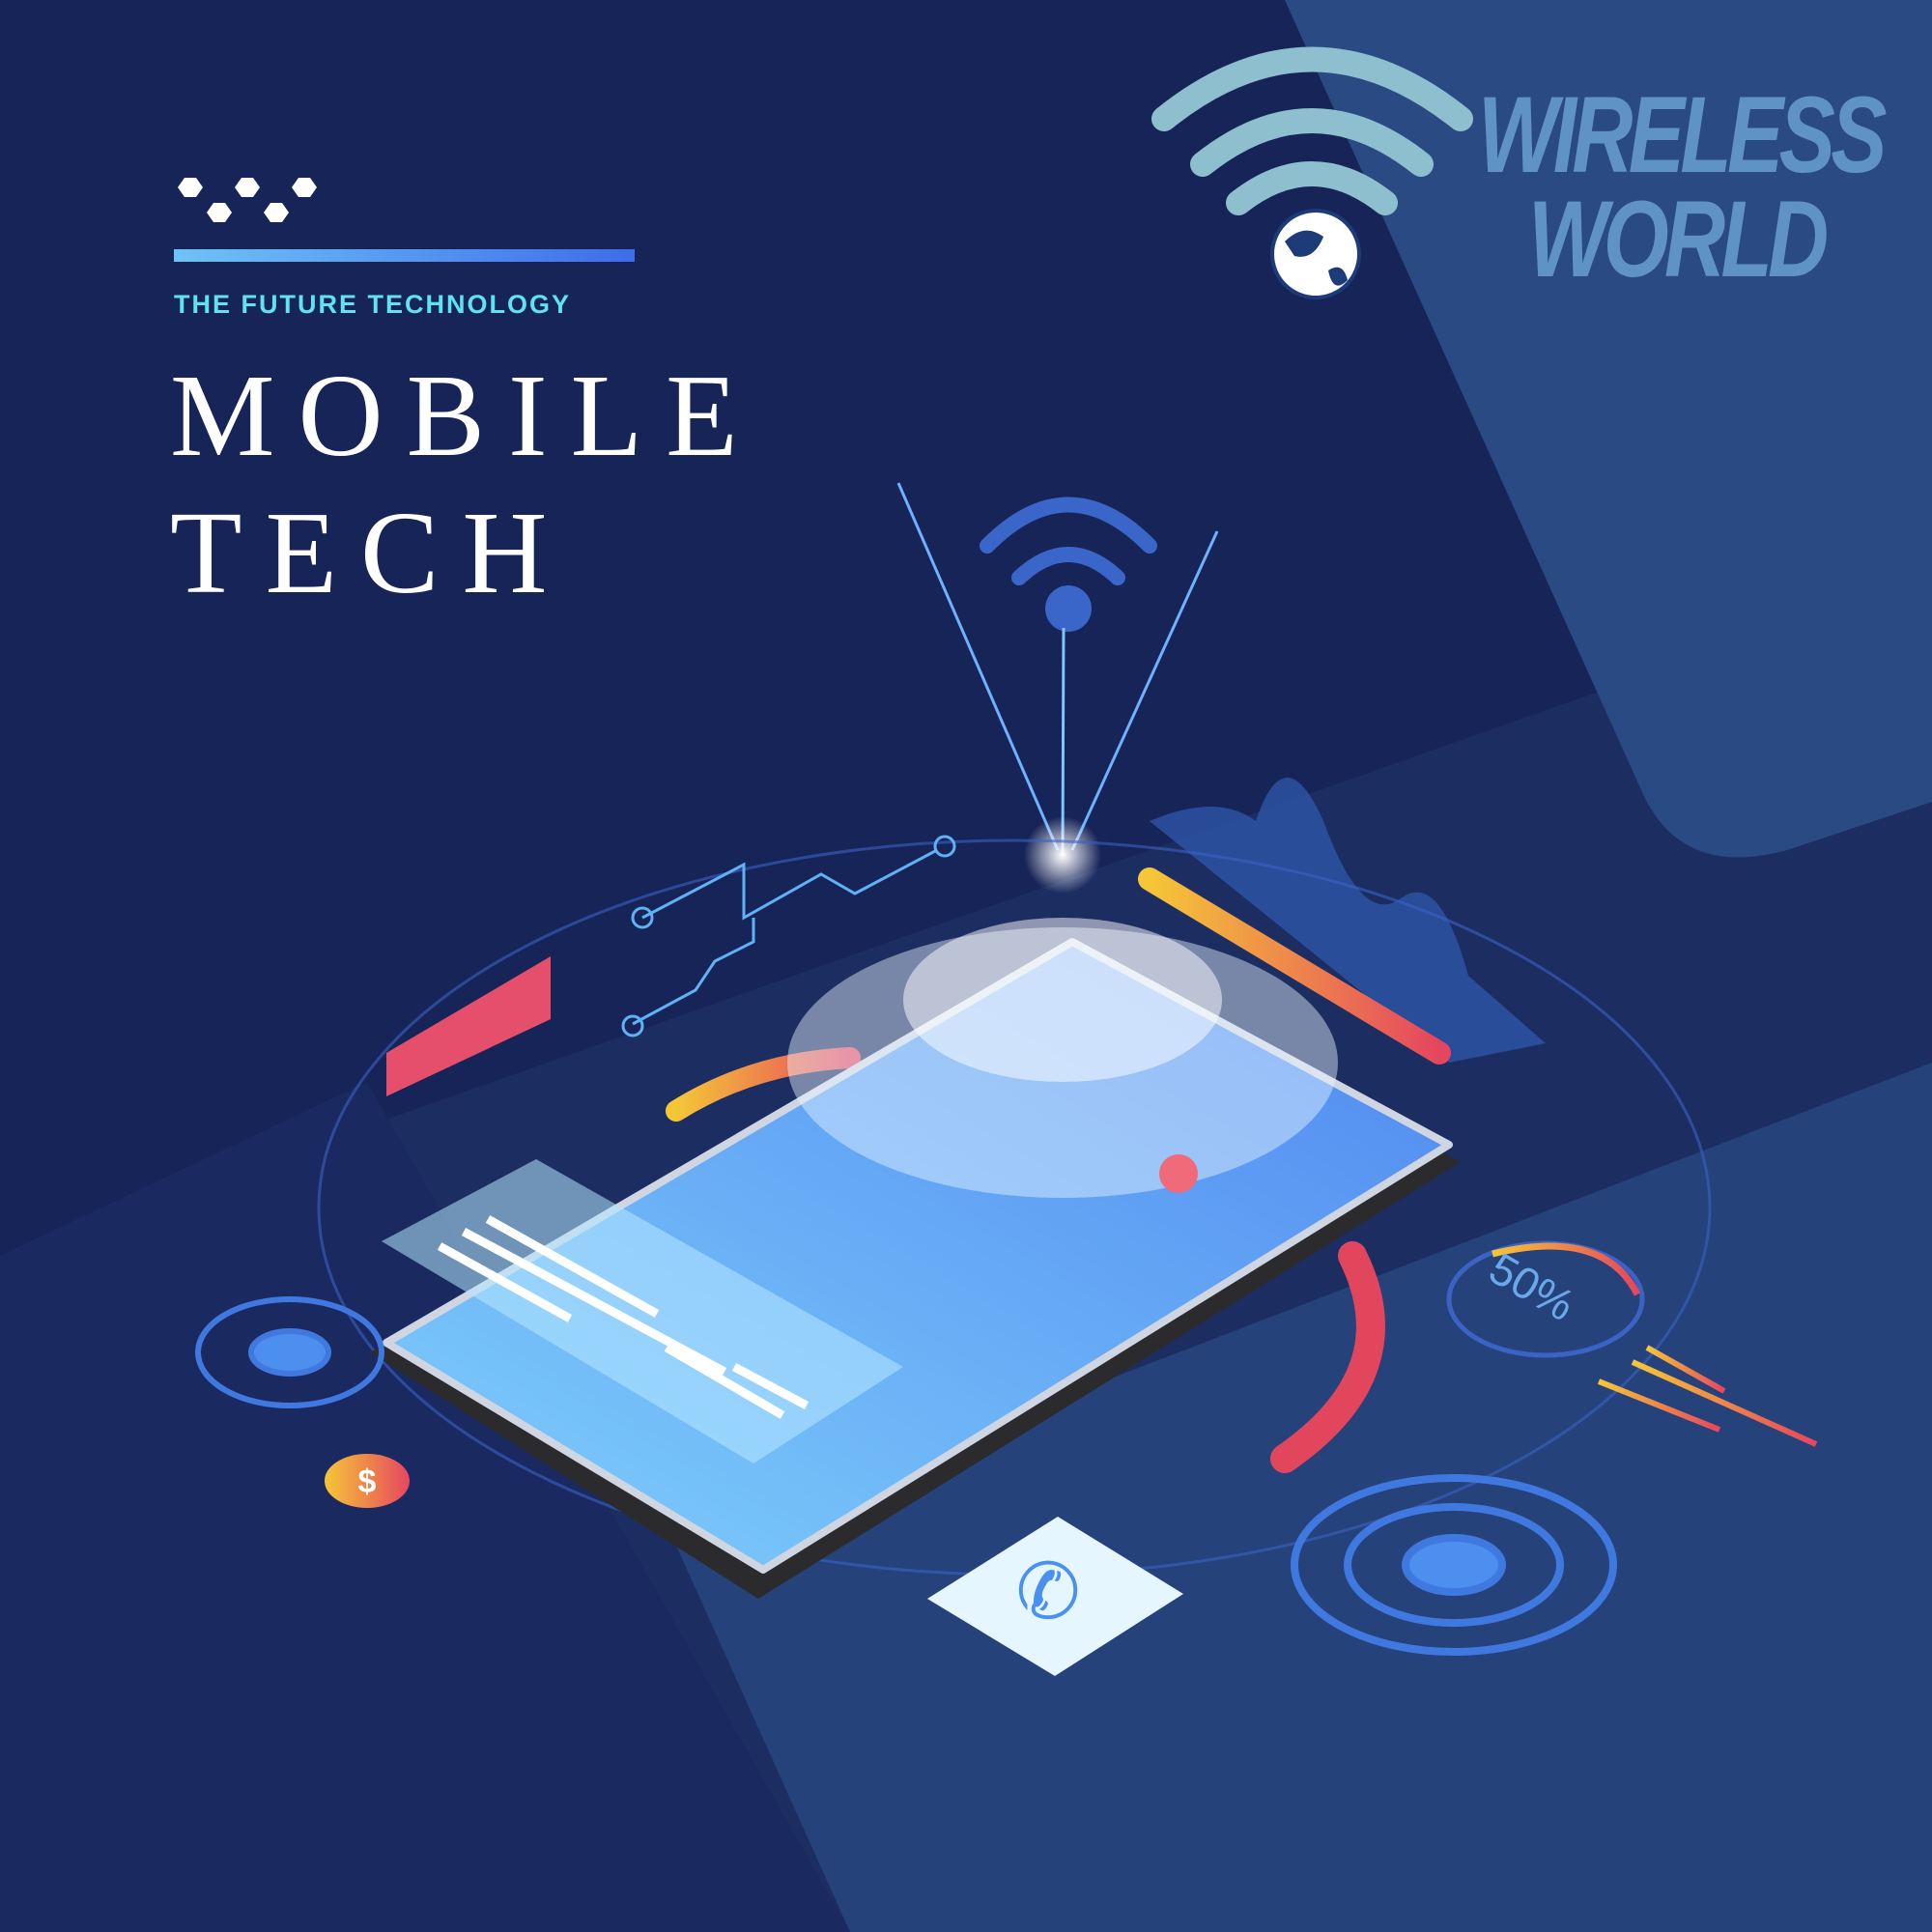 The height and width of the screenshot is (1932, 1932). What do you see at coordinates (1047, 1591) in the screenshot?
I see `phone-call-icon: ✆` at bounding box center [1047, 1591].